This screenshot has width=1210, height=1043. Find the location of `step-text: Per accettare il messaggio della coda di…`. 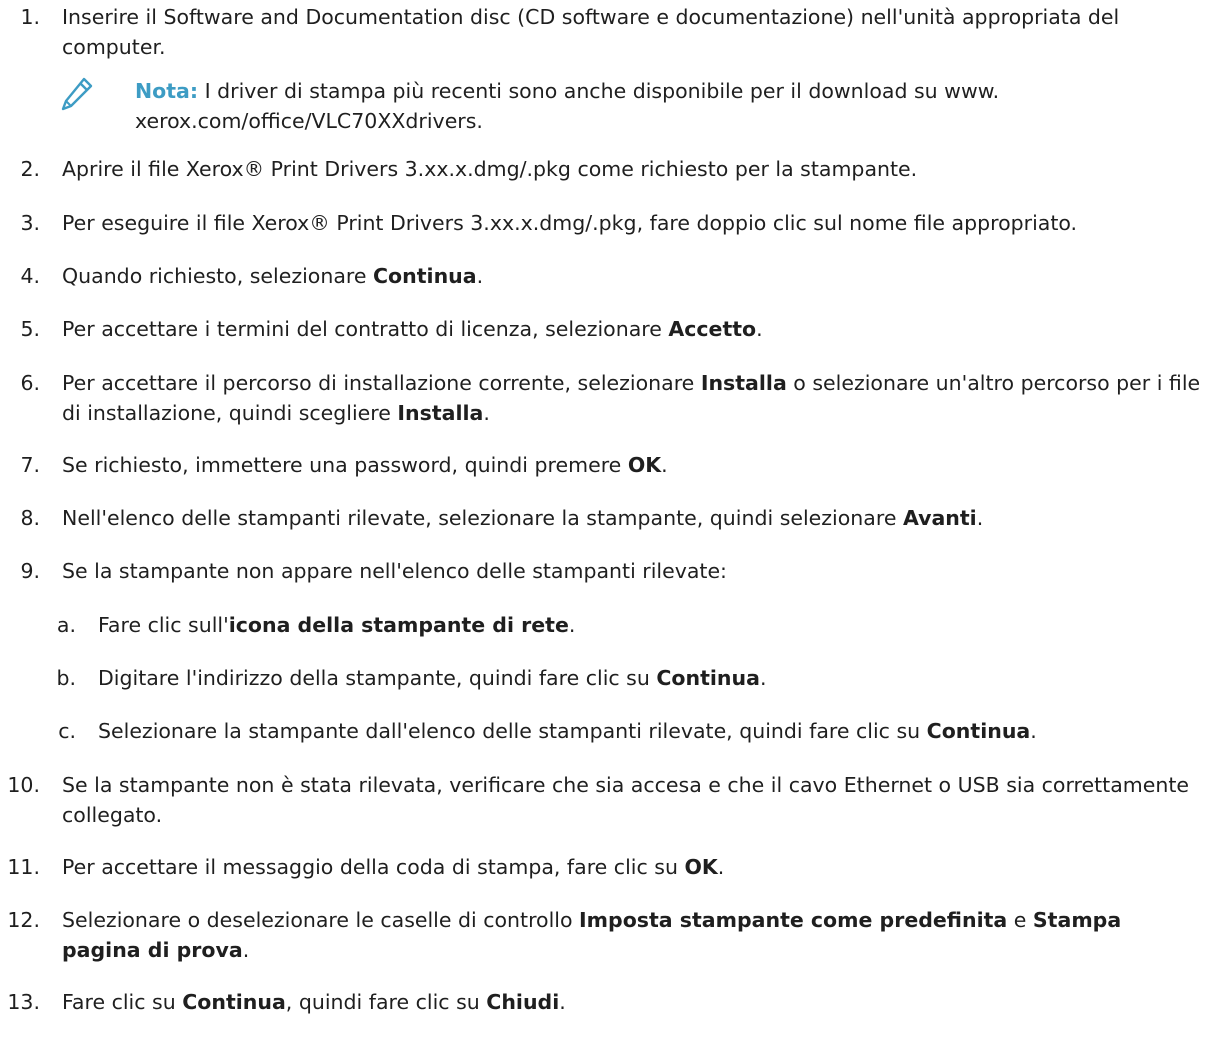

step-text: Per accettare il messaggio della coda di… is located at coordinates (393, 866).